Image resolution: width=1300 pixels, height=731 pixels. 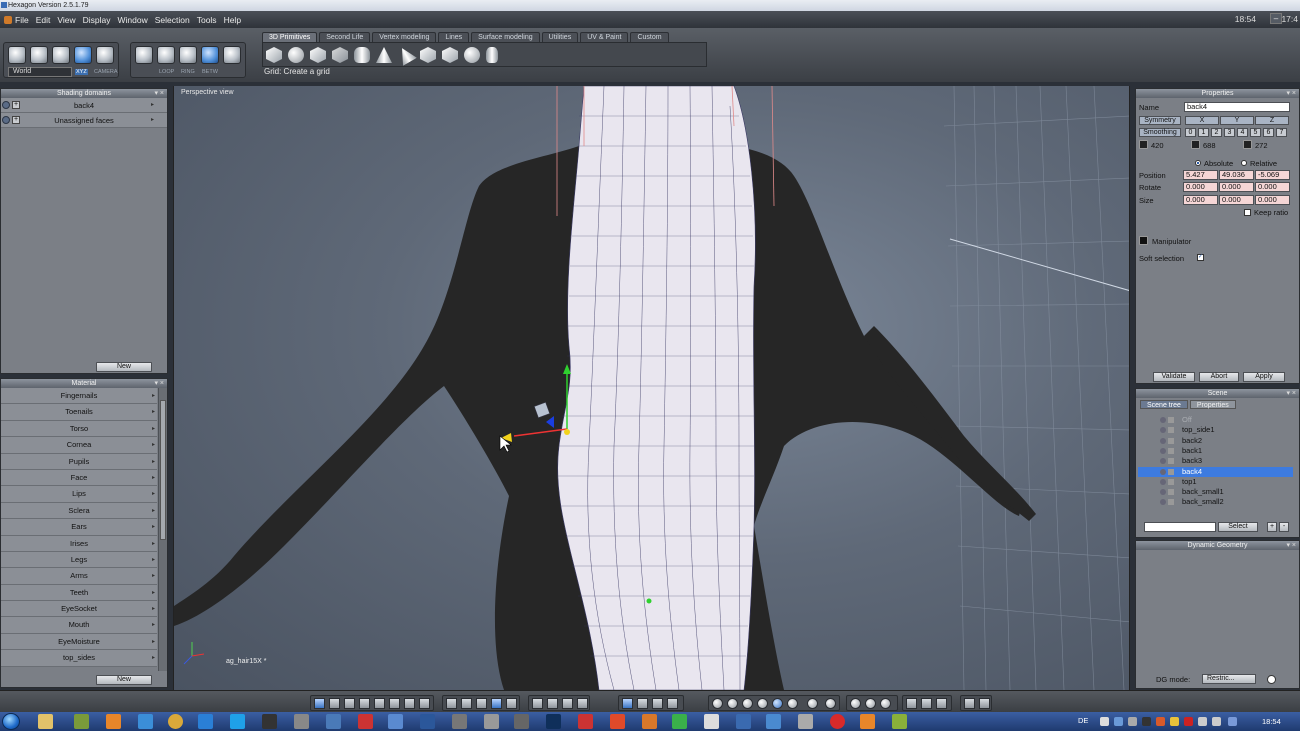 I want to click on cone-primitive-icon, so click(x=384, y=55).